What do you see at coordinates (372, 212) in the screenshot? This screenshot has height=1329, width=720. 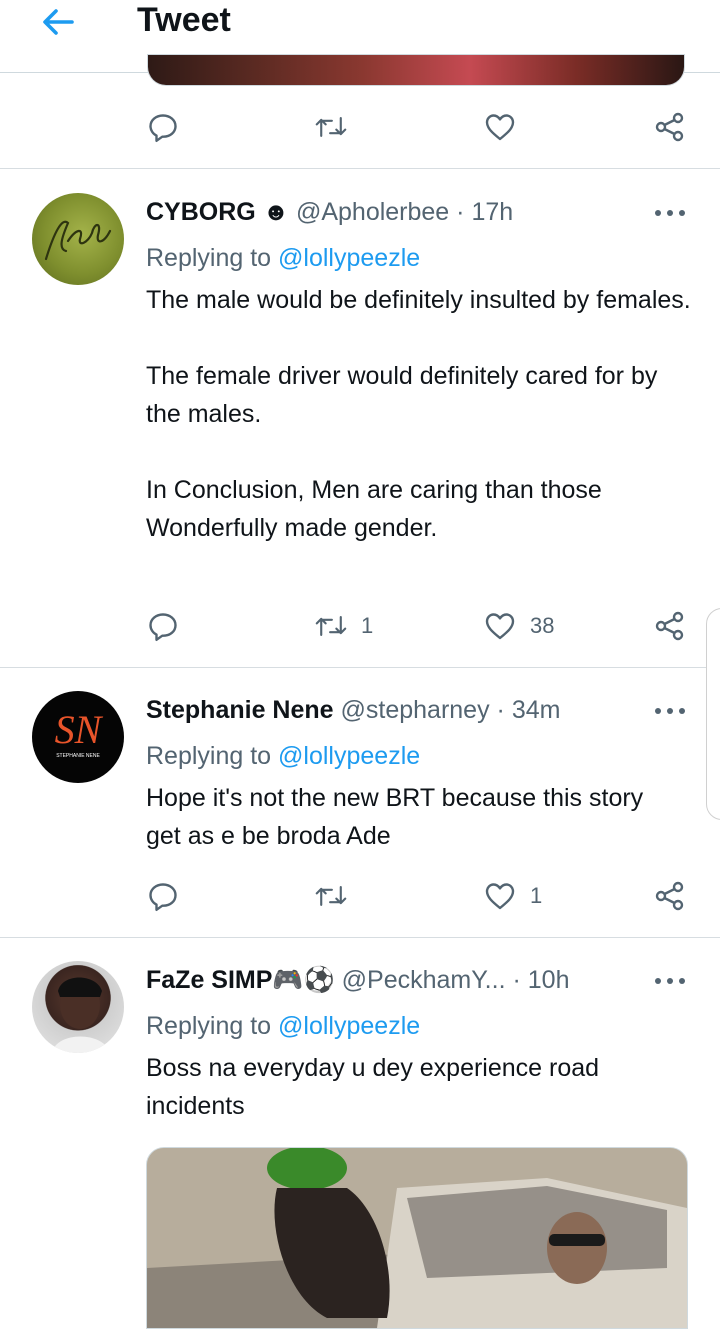 I see `user-handle: @Apholerbee` at bounding box center [372, 212].